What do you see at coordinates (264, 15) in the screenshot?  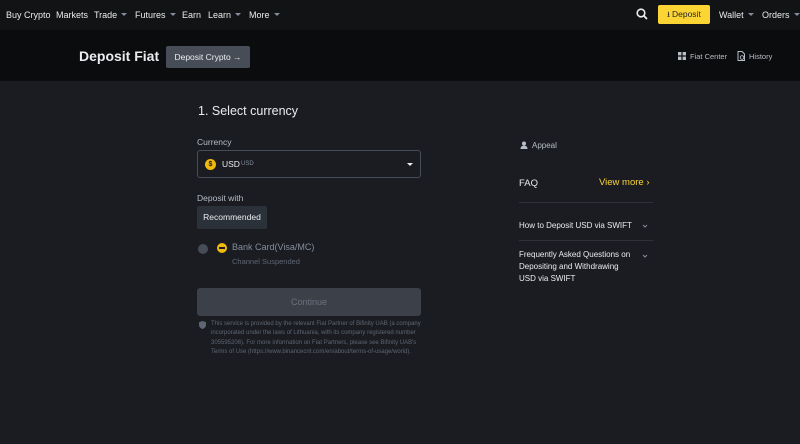 I see `nav-more: More` at bounding box center [264, 15].